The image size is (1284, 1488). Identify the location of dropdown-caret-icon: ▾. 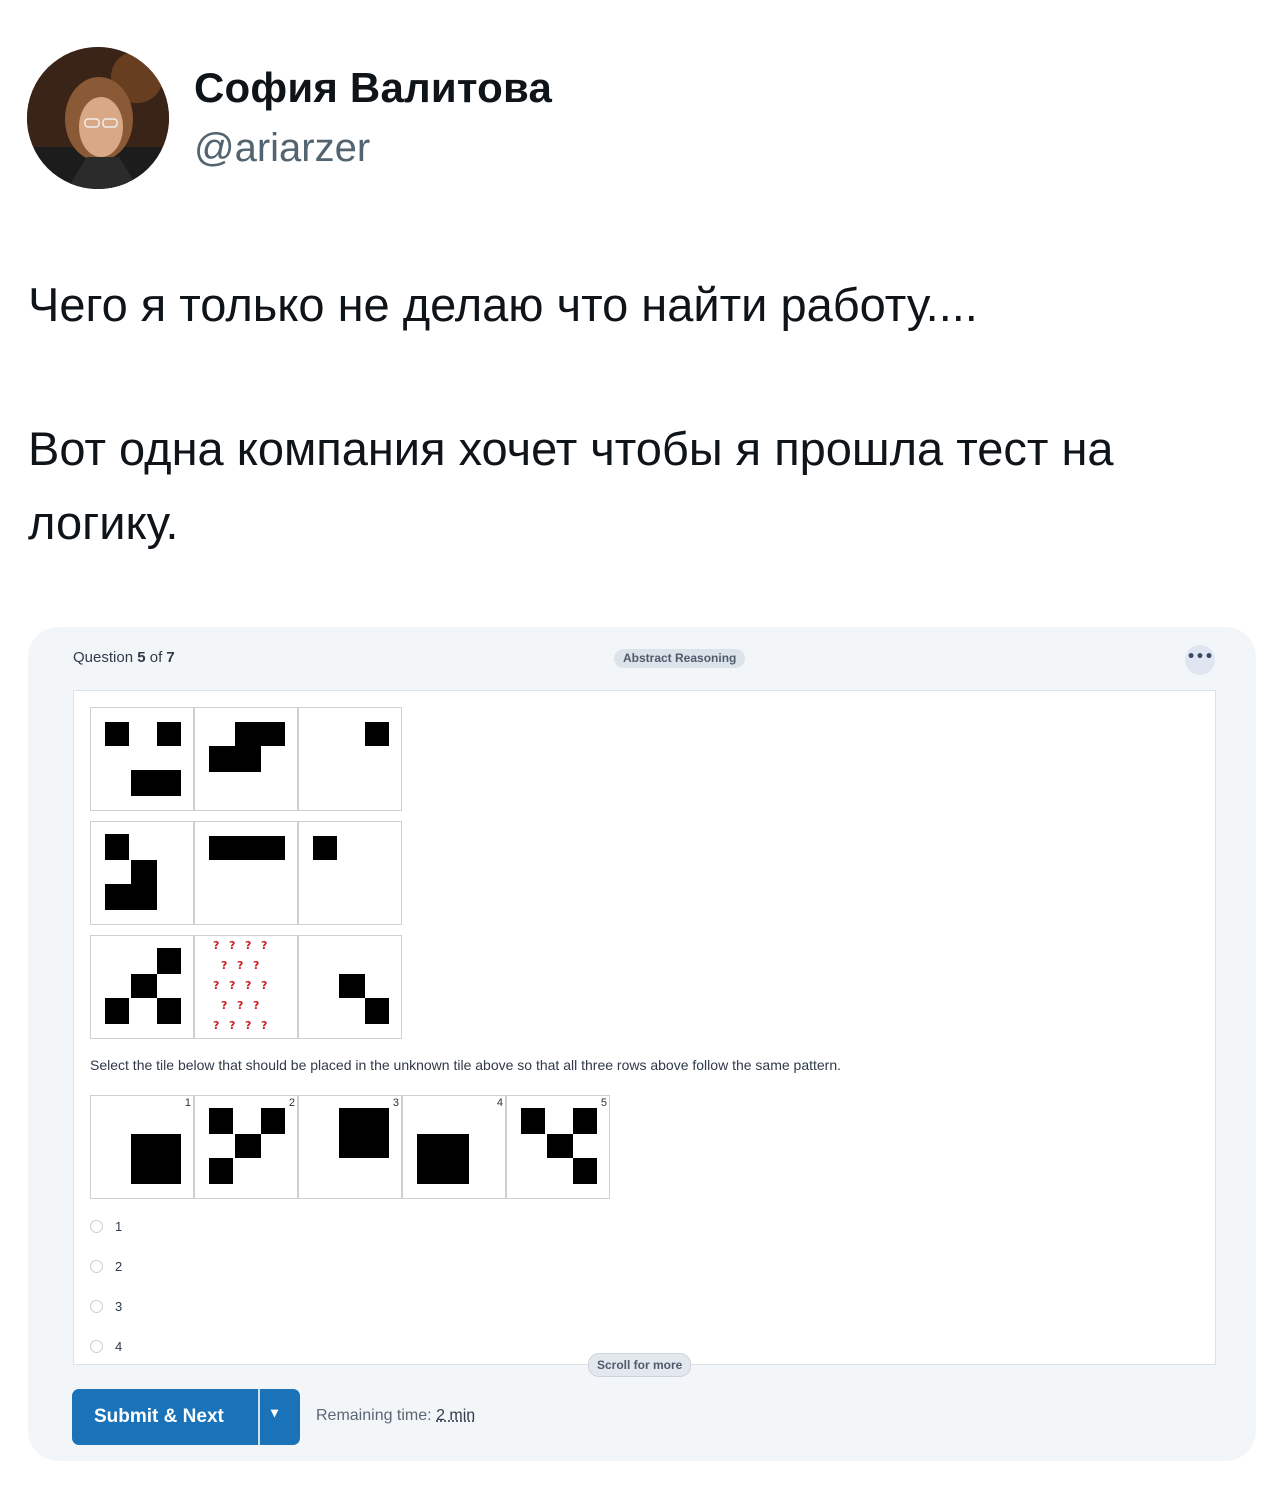
(274, 1412).